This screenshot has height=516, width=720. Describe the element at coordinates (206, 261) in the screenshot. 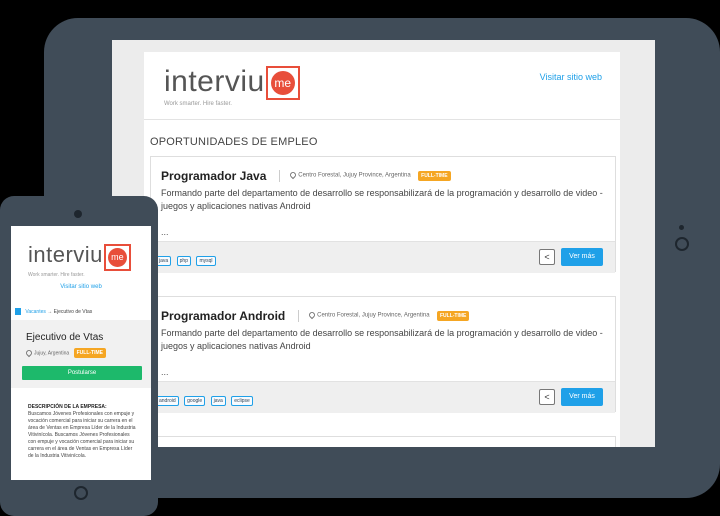

I see `skill-tag: mysql` at that location.